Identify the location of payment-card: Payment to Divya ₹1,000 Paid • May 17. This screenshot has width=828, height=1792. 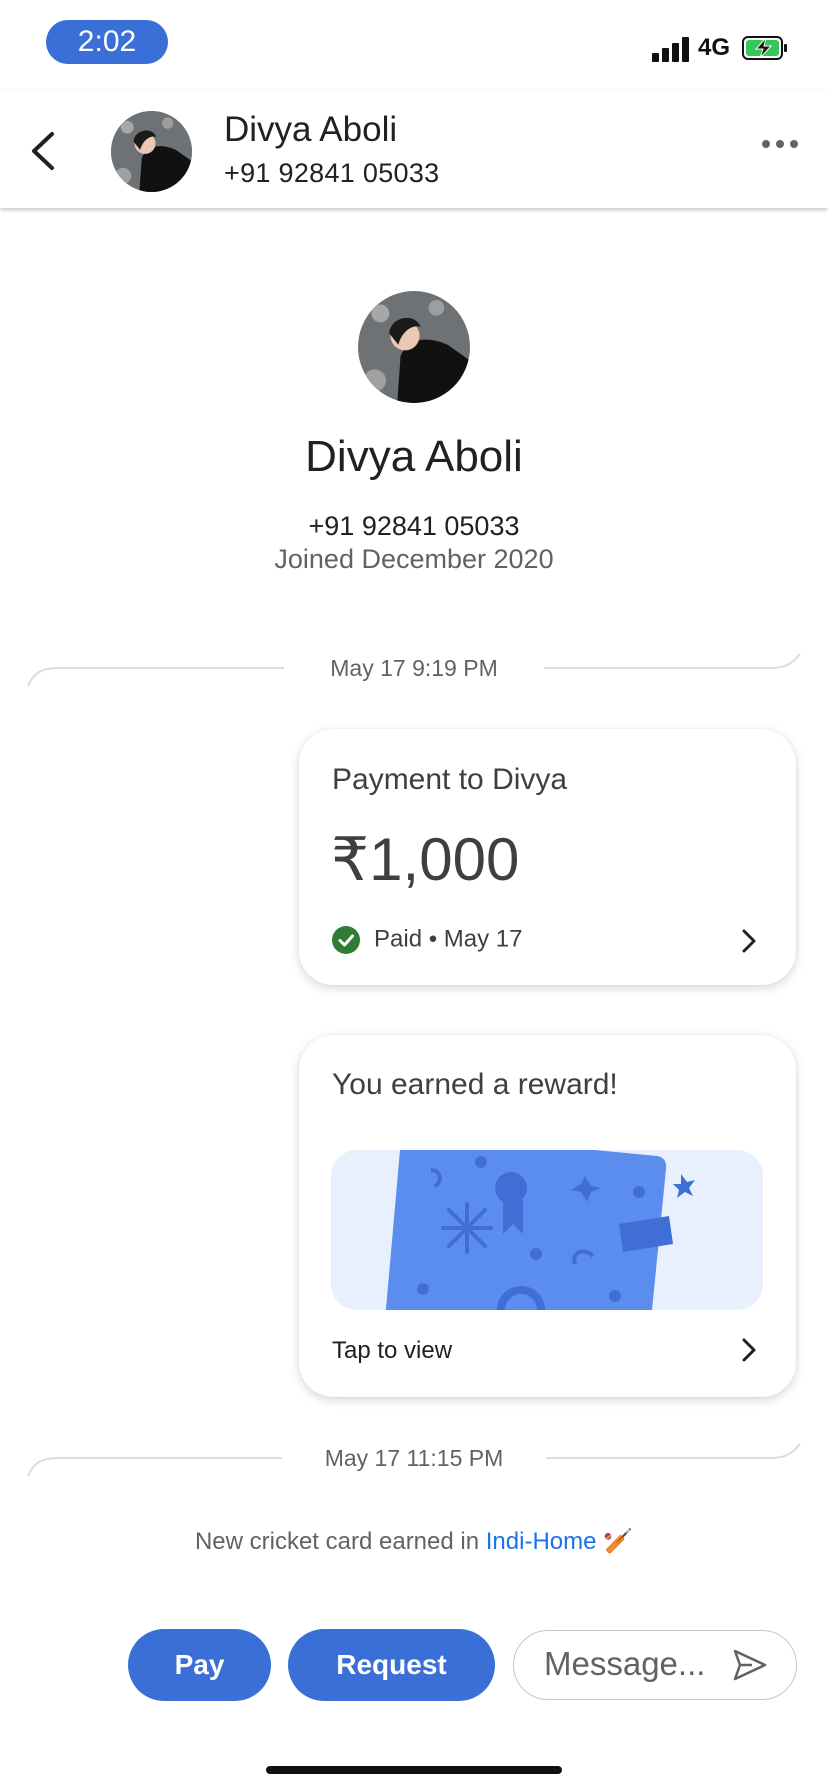
(547, 857).